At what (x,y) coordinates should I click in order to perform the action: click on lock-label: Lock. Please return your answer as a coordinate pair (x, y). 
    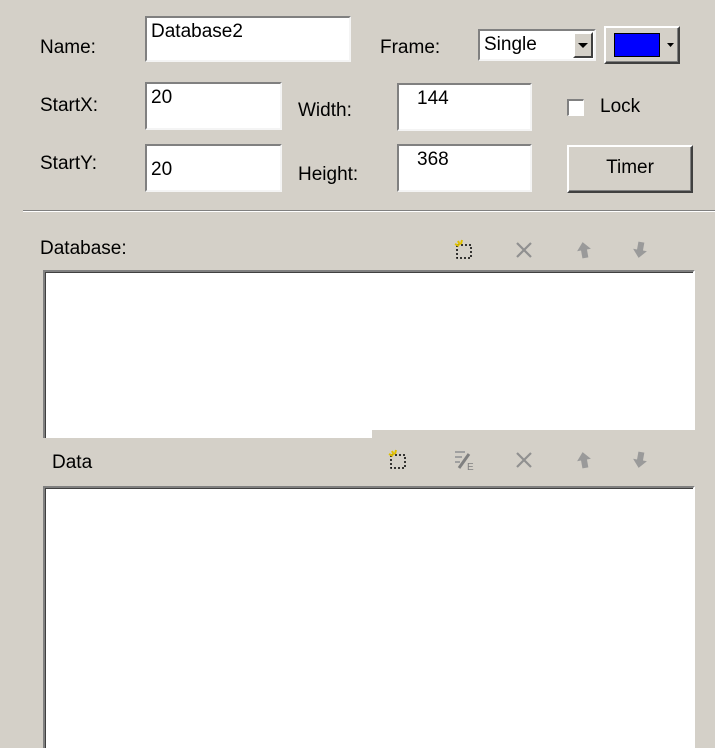
    Looking at the image, I should click on (620, 107).